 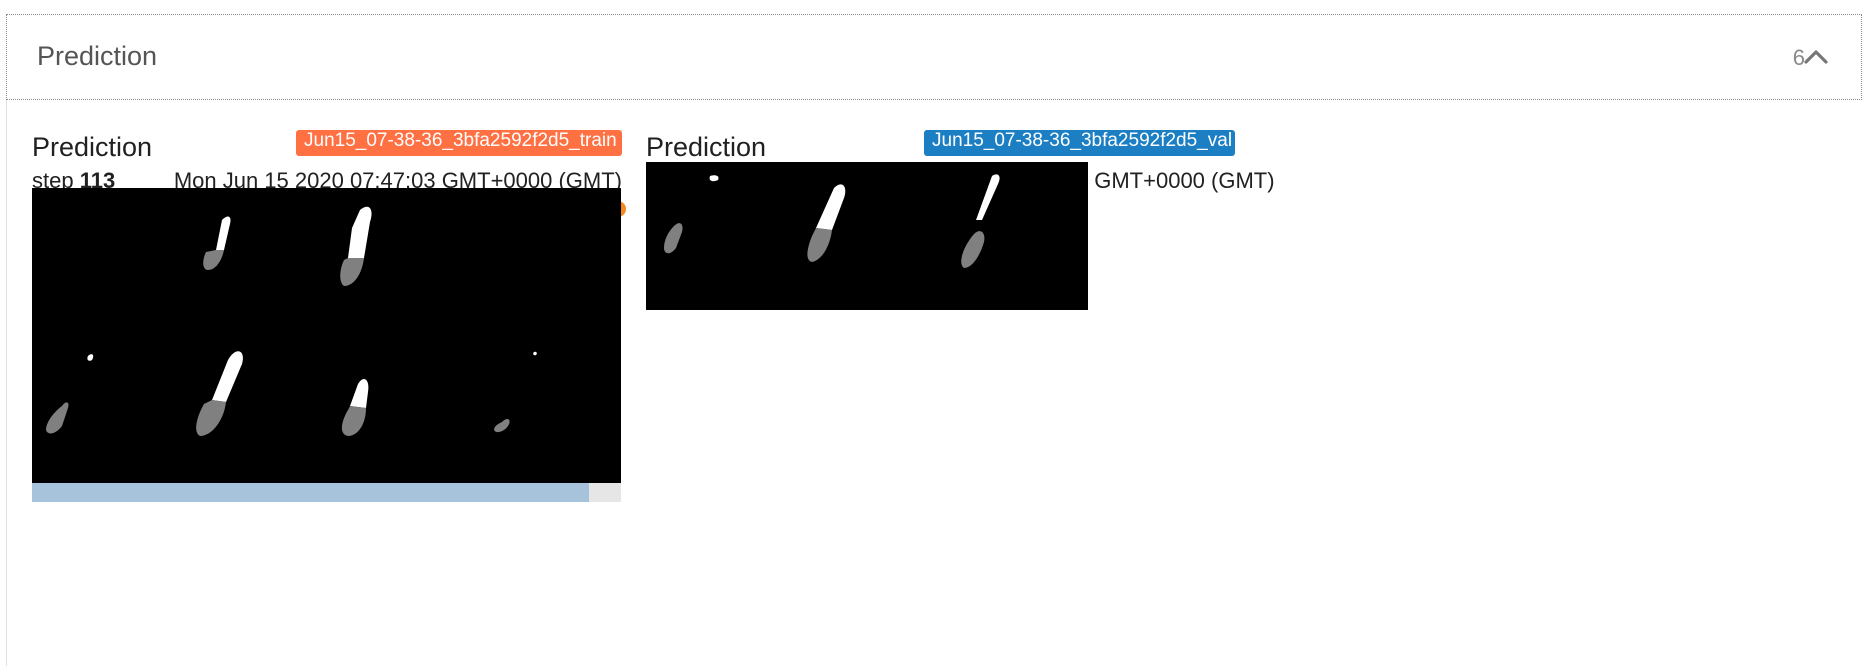 What do you see at coordinates (934, 57) in the screenshot?
I see `pane-header: Prediction 6` at bounding box center [934, 57].